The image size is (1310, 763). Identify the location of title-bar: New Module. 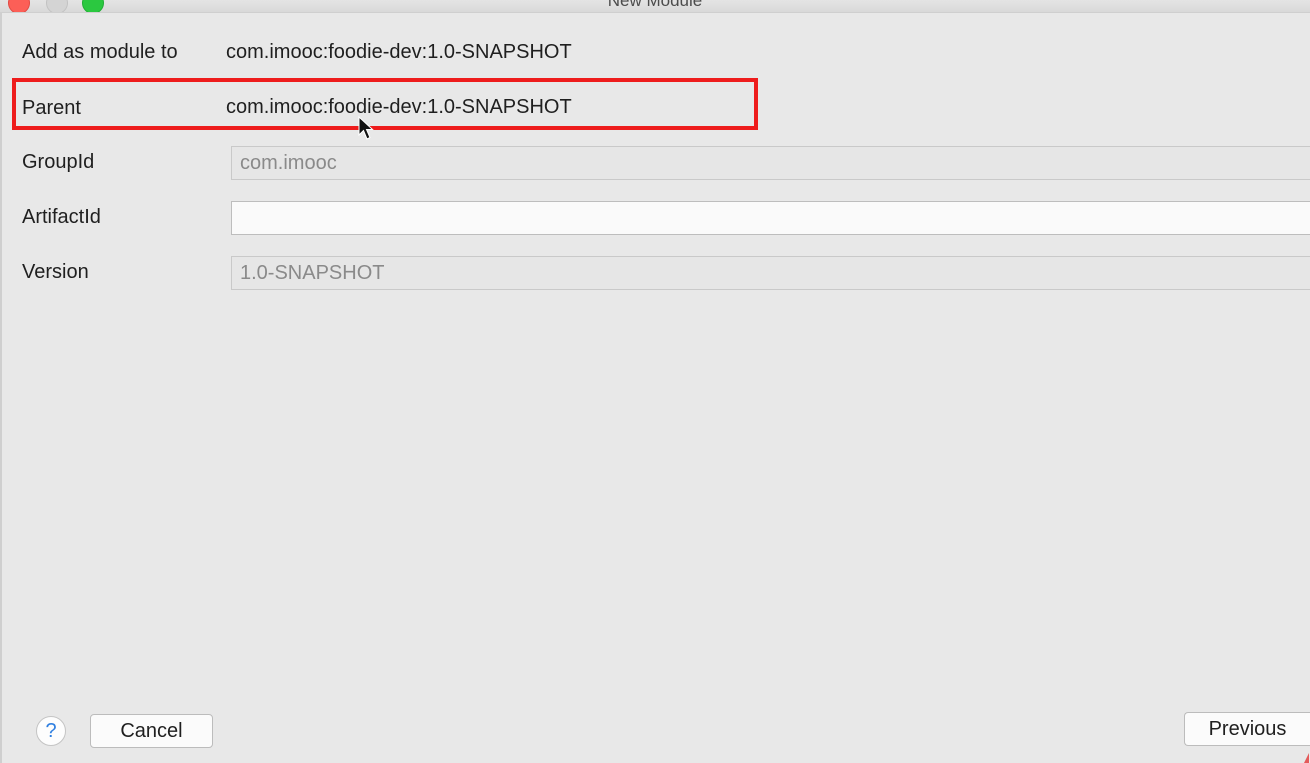
(655, 6).